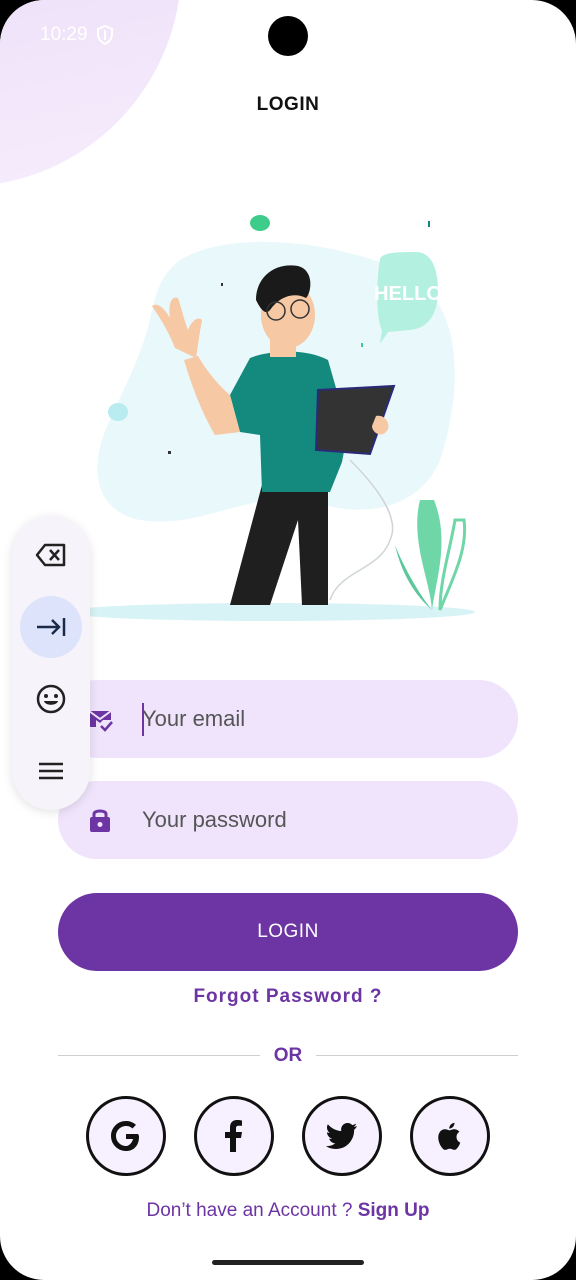 The image size is (576, 1280). Describe the element at coordinates (252, 1210) in the screenshot. I see `signup-prompt: Don’t have an Account ?` at that location.